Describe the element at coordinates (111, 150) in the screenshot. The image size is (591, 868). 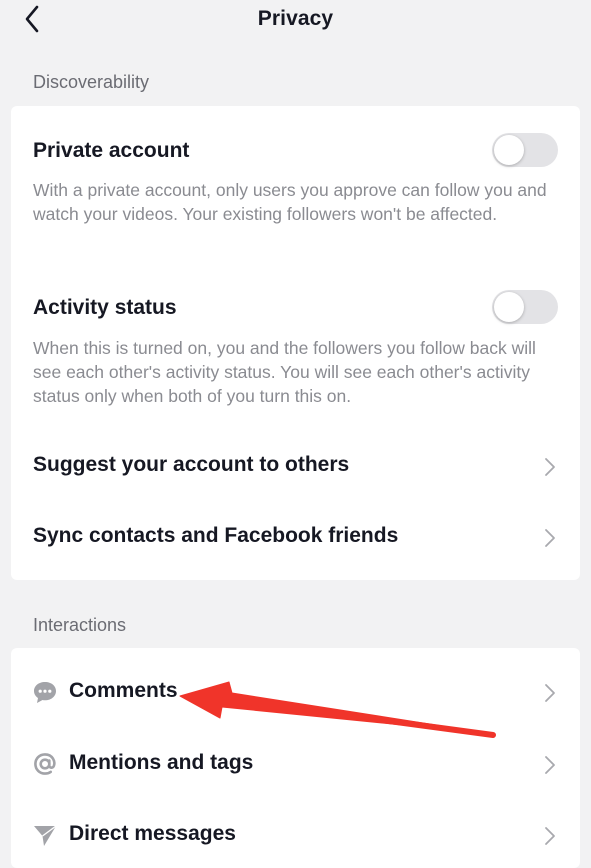
I see `private-account-title: Private account` at that location.